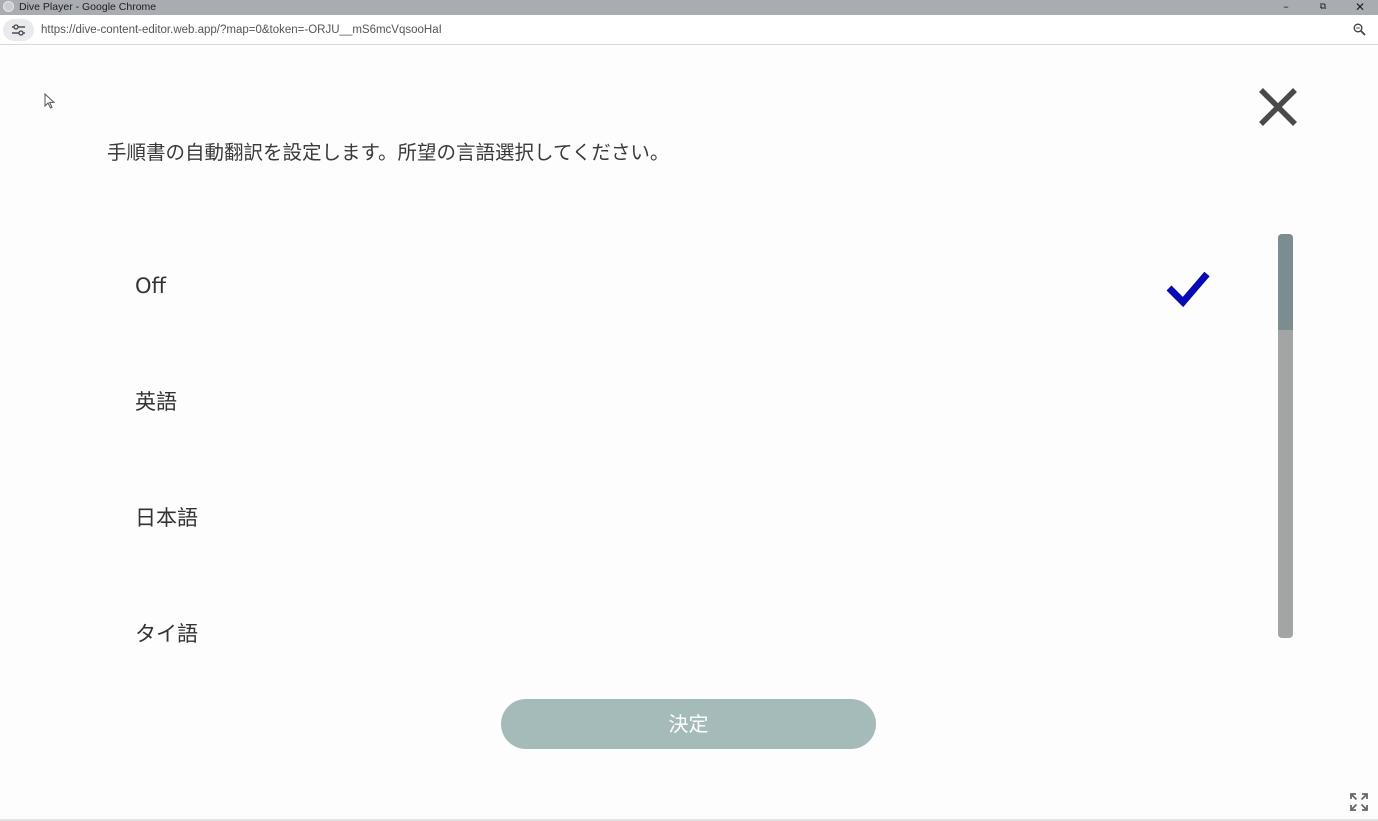 The height and width of the screenshot is (821, 1378). I want to click on checkmark-icon, so click(1188, 289).